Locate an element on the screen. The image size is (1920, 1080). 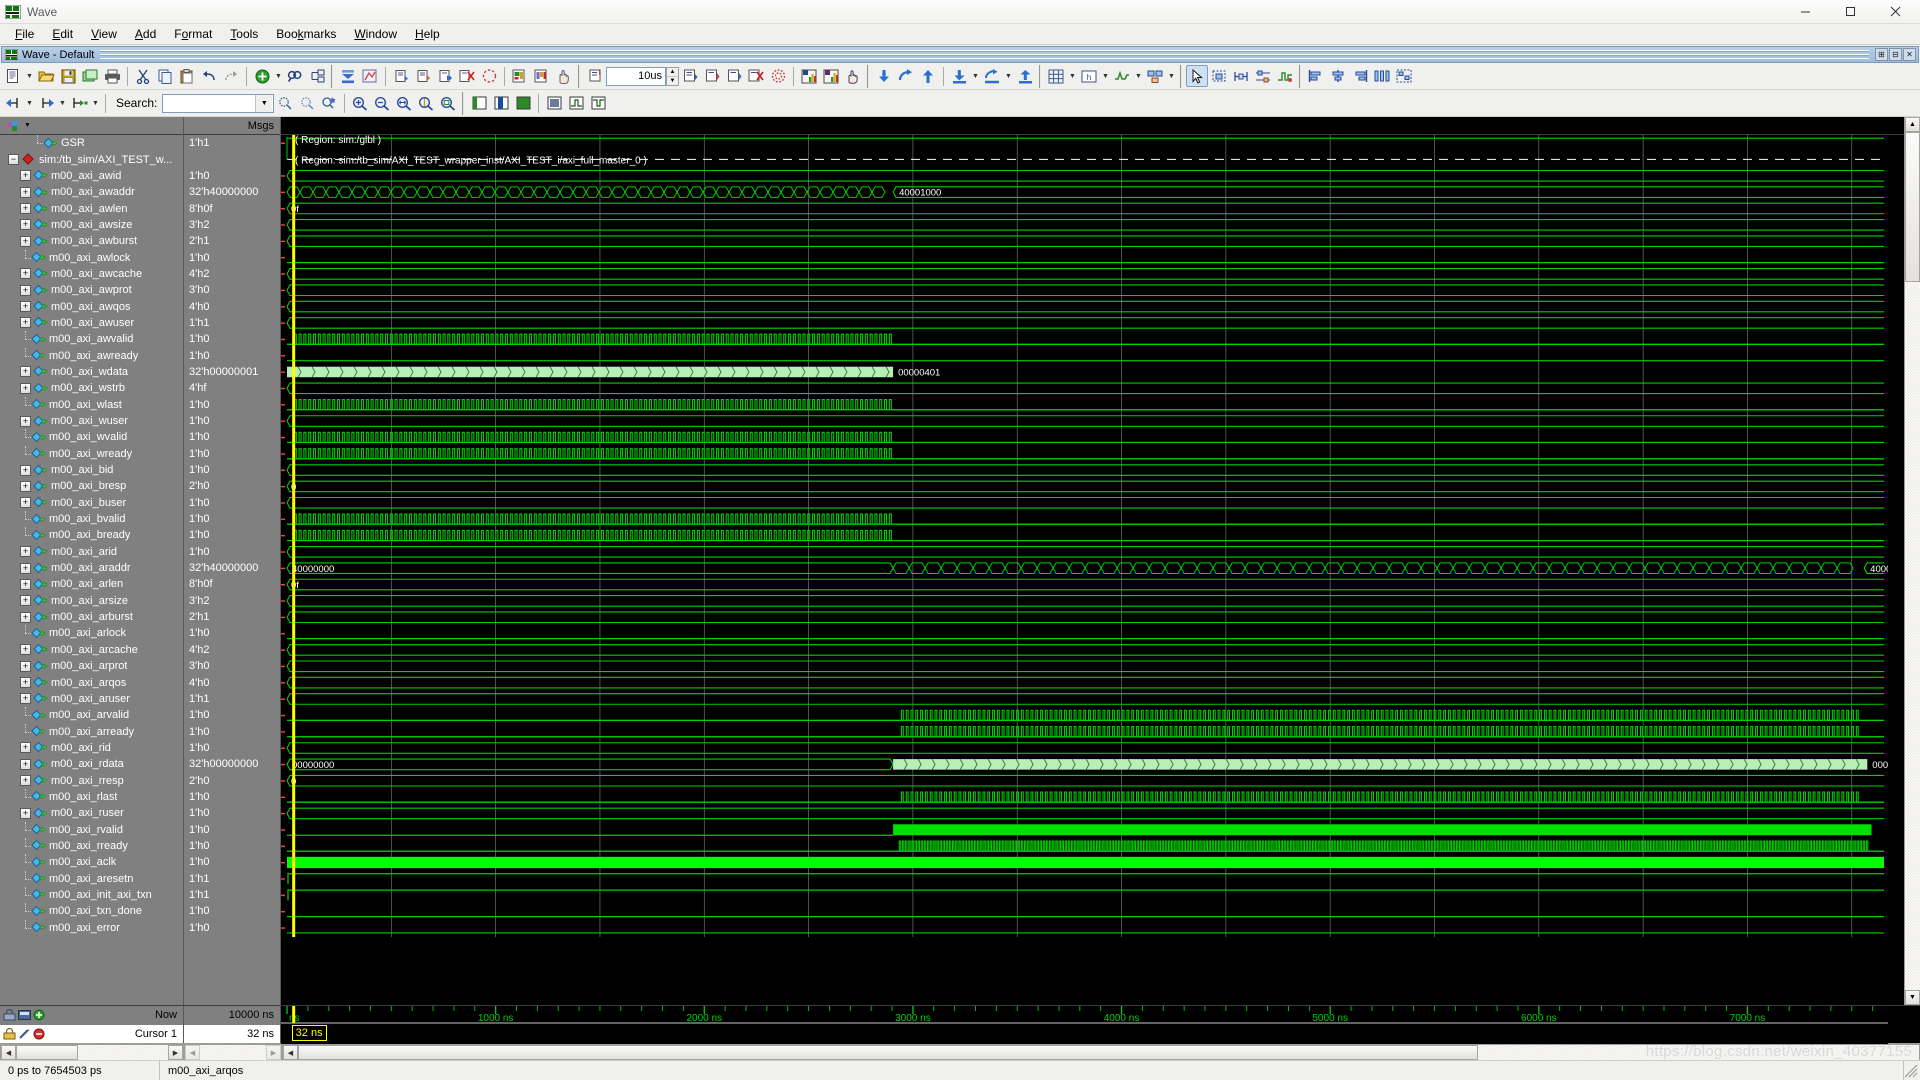
menu-tools: Tools is located at coordinates (244, 34).